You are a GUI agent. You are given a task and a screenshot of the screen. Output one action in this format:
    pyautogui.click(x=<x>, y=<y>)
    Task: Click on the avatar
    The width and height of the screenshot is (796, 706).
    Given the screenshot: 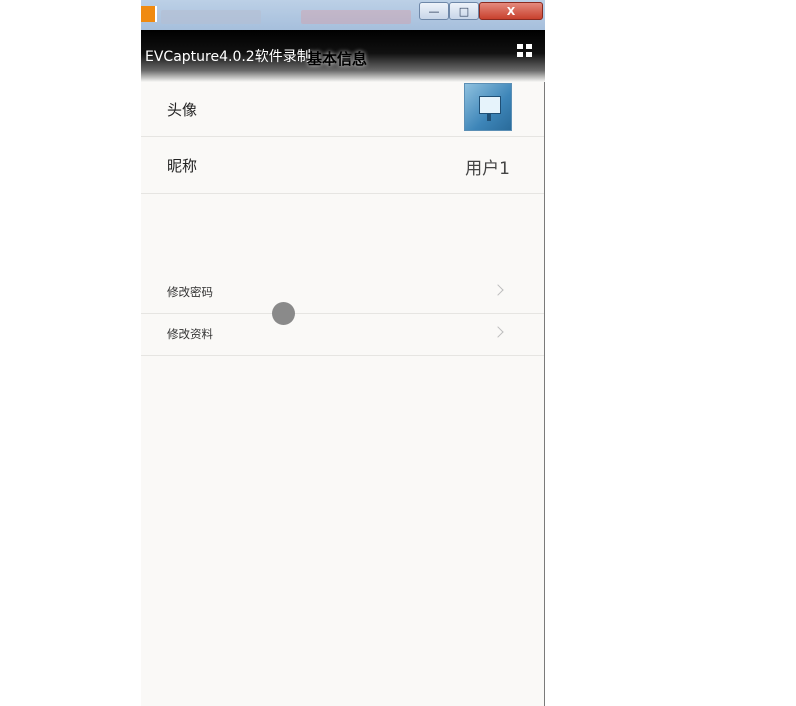 What is the action you would take?
    pyautogui.click(x=488, y=107)
    